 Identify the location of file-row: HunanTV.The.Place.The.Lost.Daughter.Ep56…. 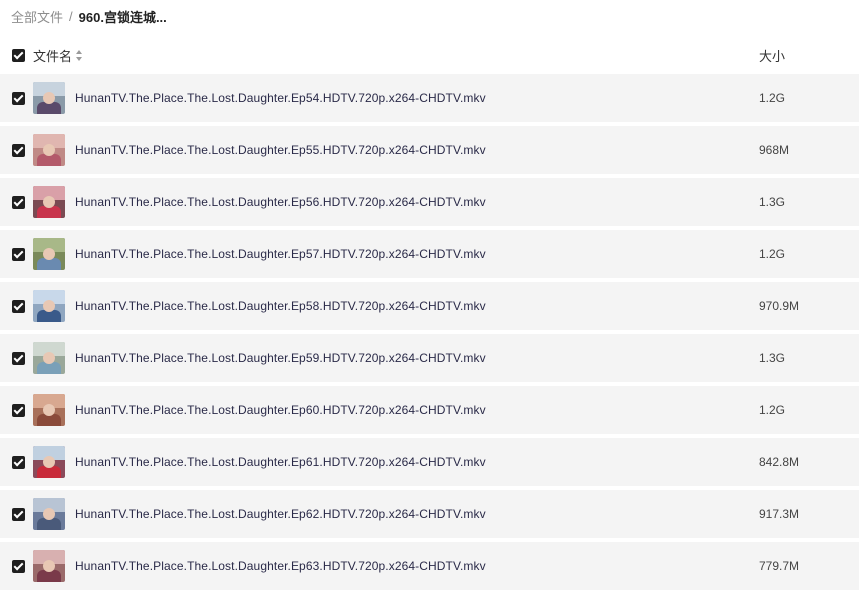
(429, 202).